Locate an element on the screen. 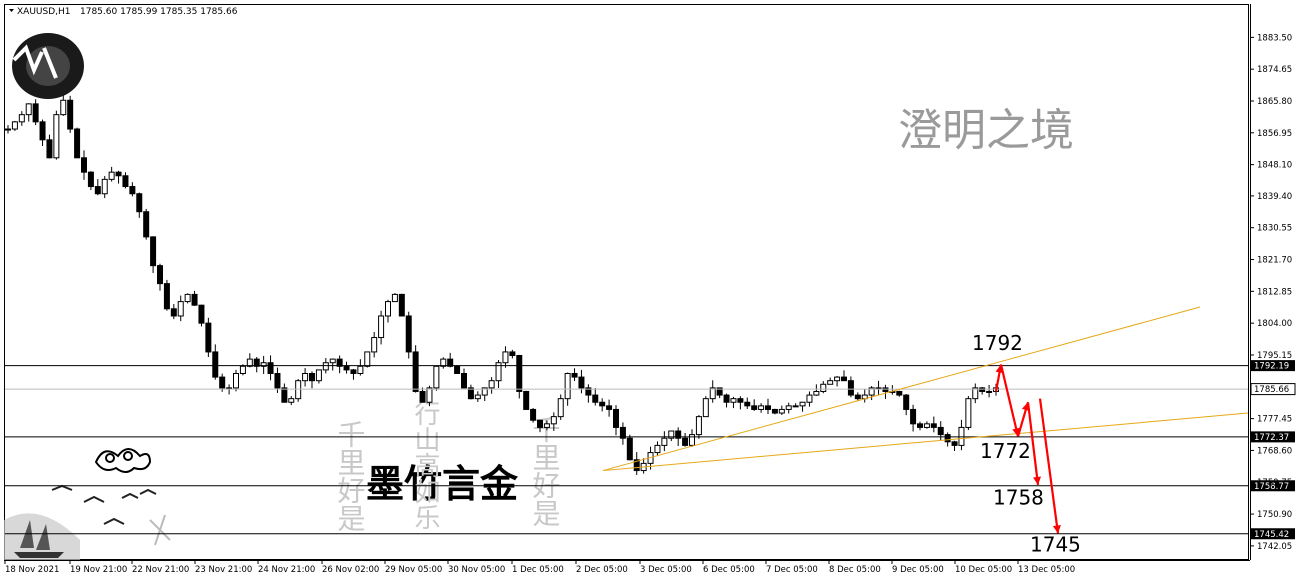  x-tick-label: 30 Nov 05:00 is located at coordinates (476, 570).